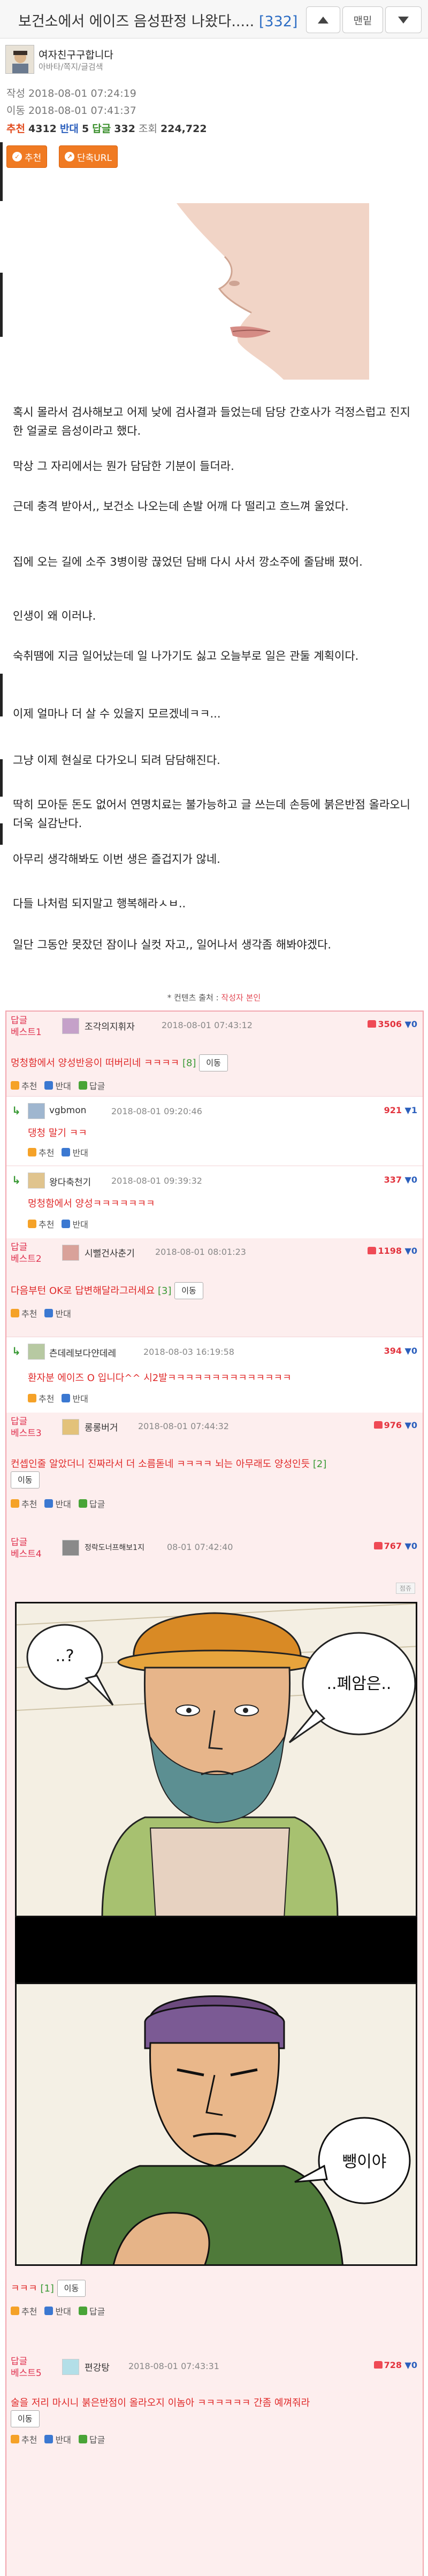 The height and width of the screenshot is (2576, 428). What do you see at coordinates (156, 1181) in the screenshot?
I see `comment-date: 2018-08-01 09:39:32` at bounding box center [156, 1181].